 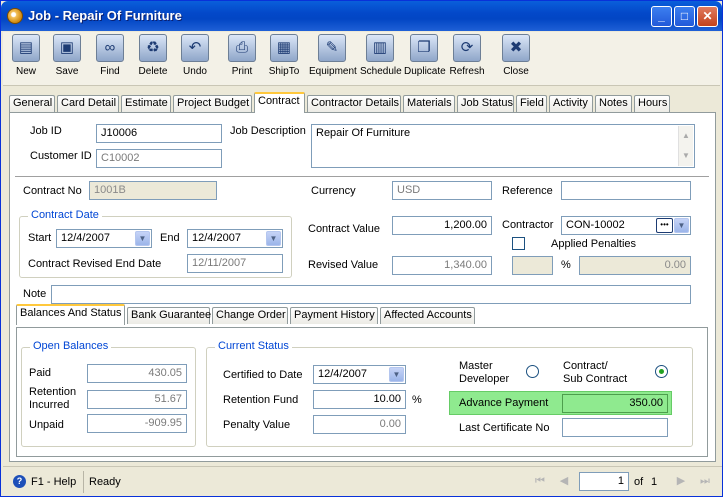 I want to click on applied-penalties-checkbox, so click(x=518, y=243).